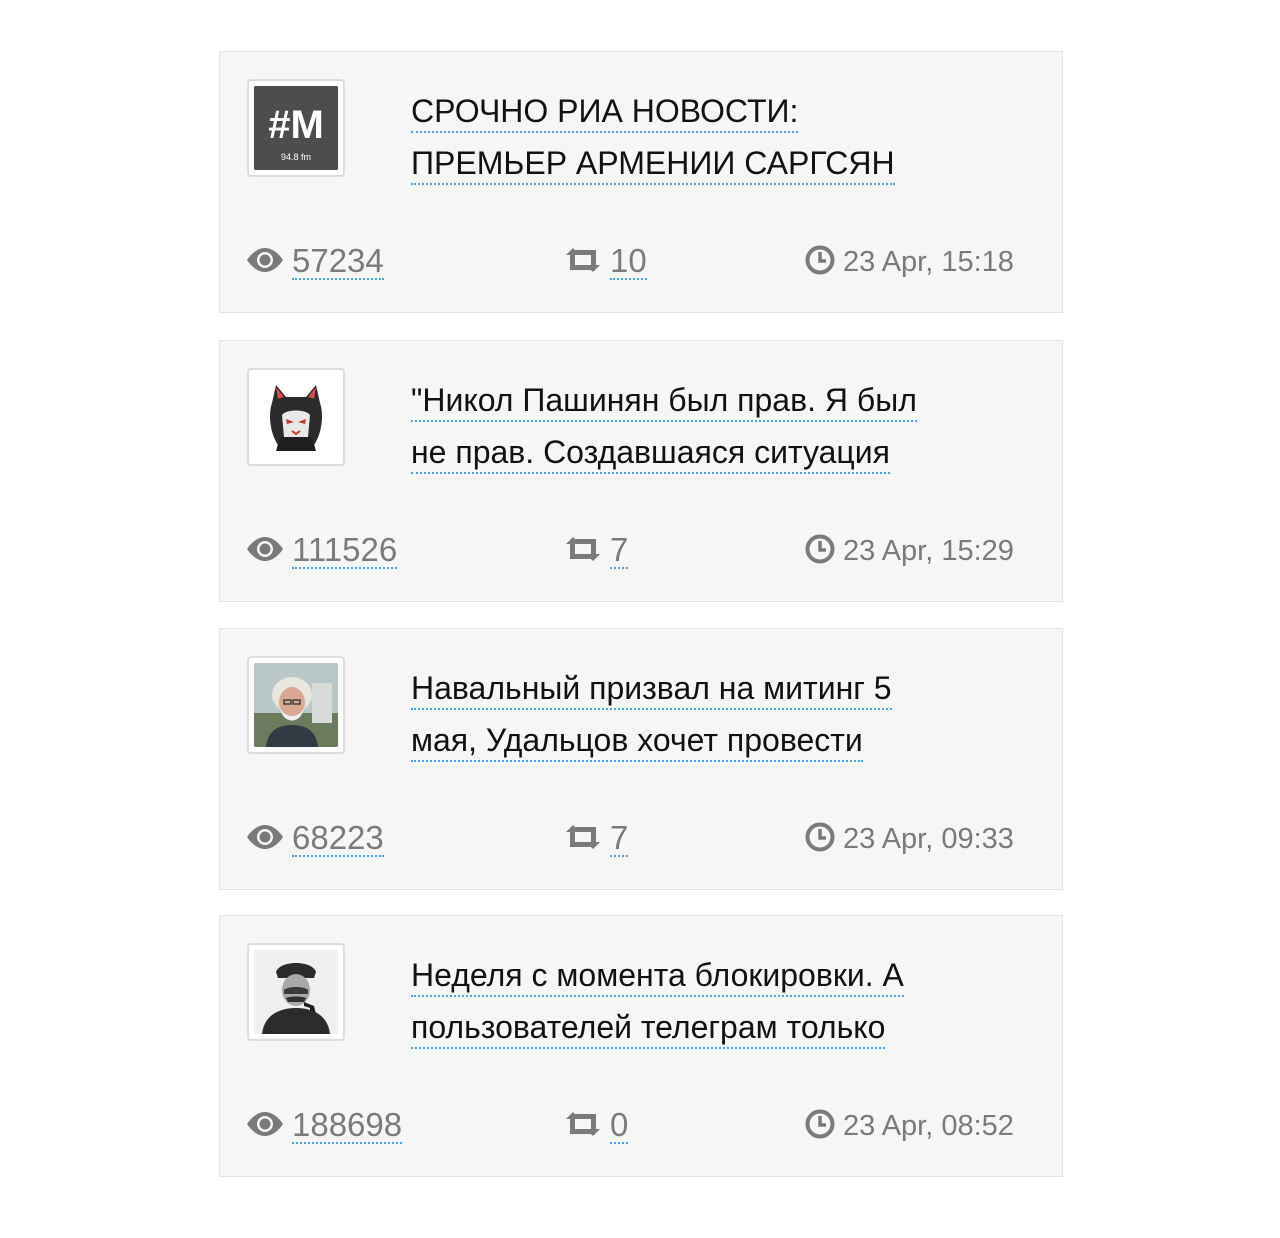 The width and height of the screenshot is (1280, 1238). I want to click on post-stats: 57234 10 23 Apr, 15:18, so click(641, 262).